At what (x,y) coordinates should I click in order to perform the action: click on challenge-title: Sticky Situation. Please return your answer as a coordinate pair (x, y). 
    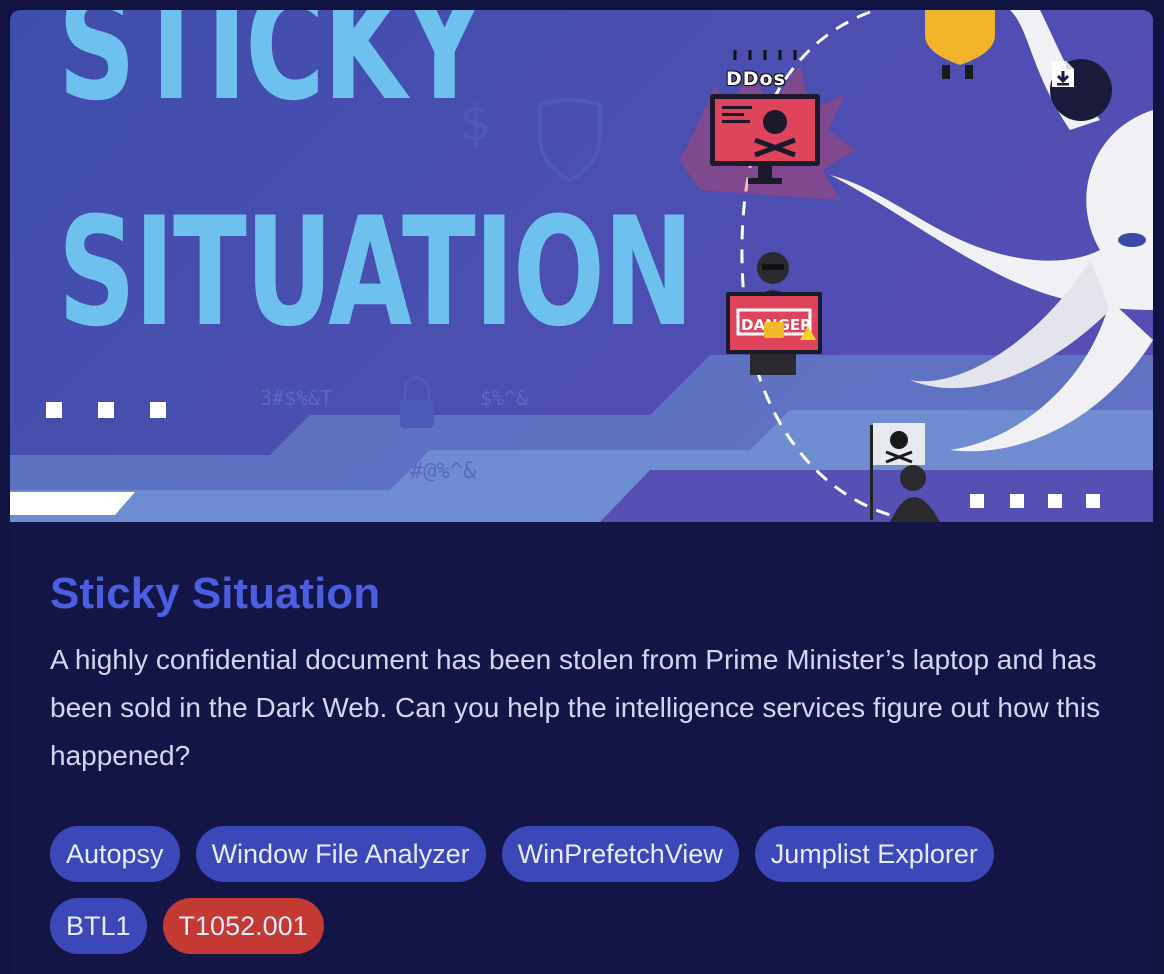
    Looking at the image, I should click on (590, 594).